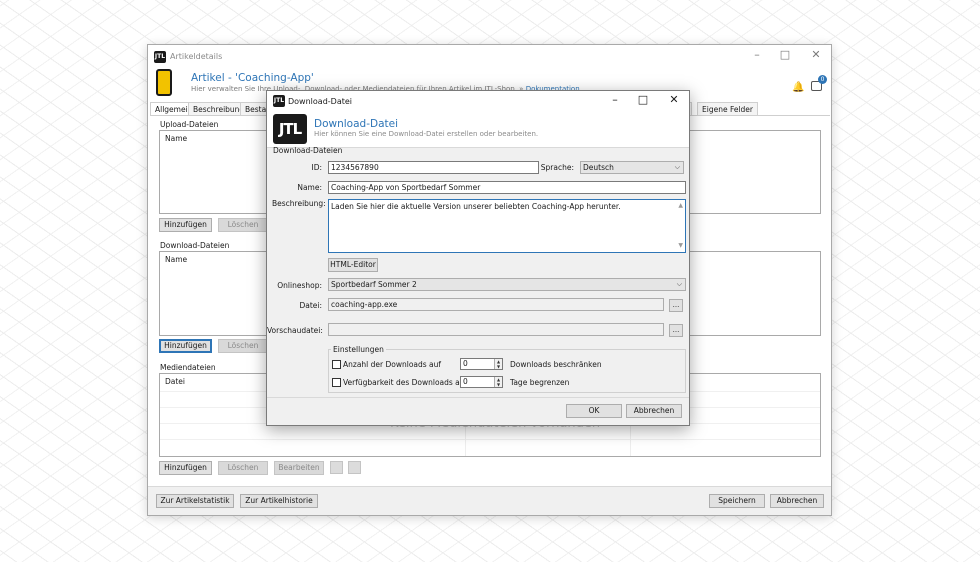 This screenshot has height=562, width=980. I want to click on media-edit-button: Bearbeiten, so click(299, 468).